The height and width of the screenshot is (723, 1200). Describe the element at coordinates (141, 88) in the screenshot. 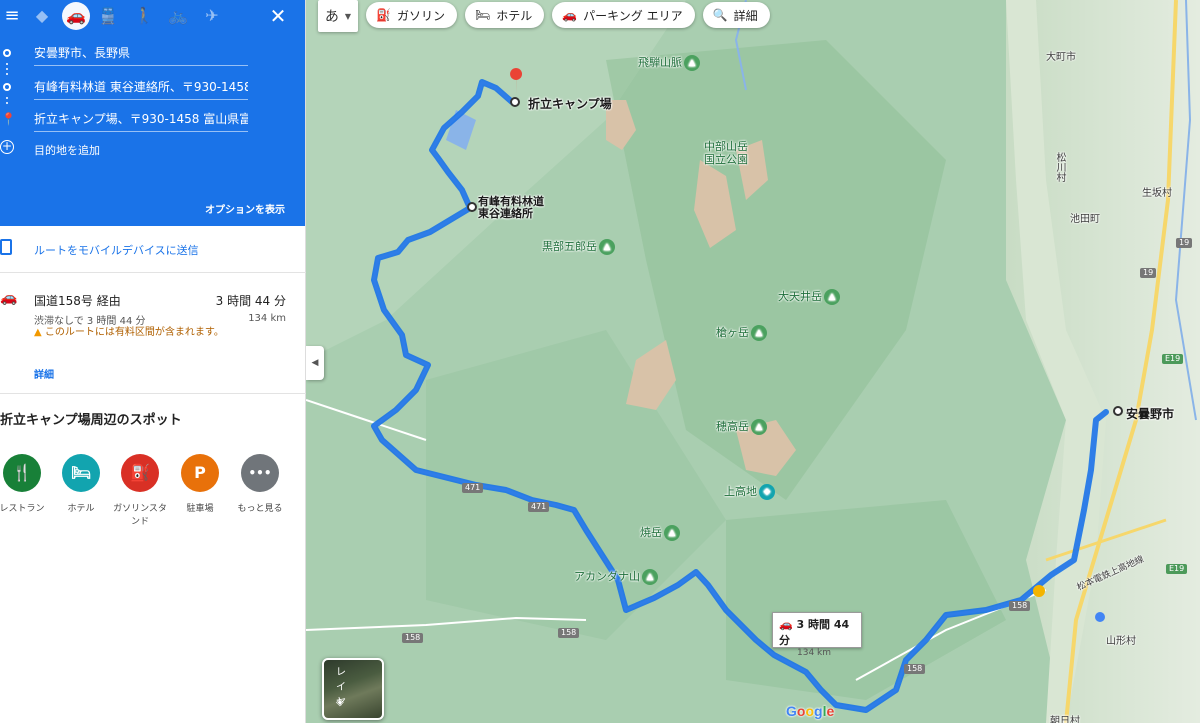

I see `waypoint-input: 有峰有料林道 東谷連絡所、〒930-1458` at that location.